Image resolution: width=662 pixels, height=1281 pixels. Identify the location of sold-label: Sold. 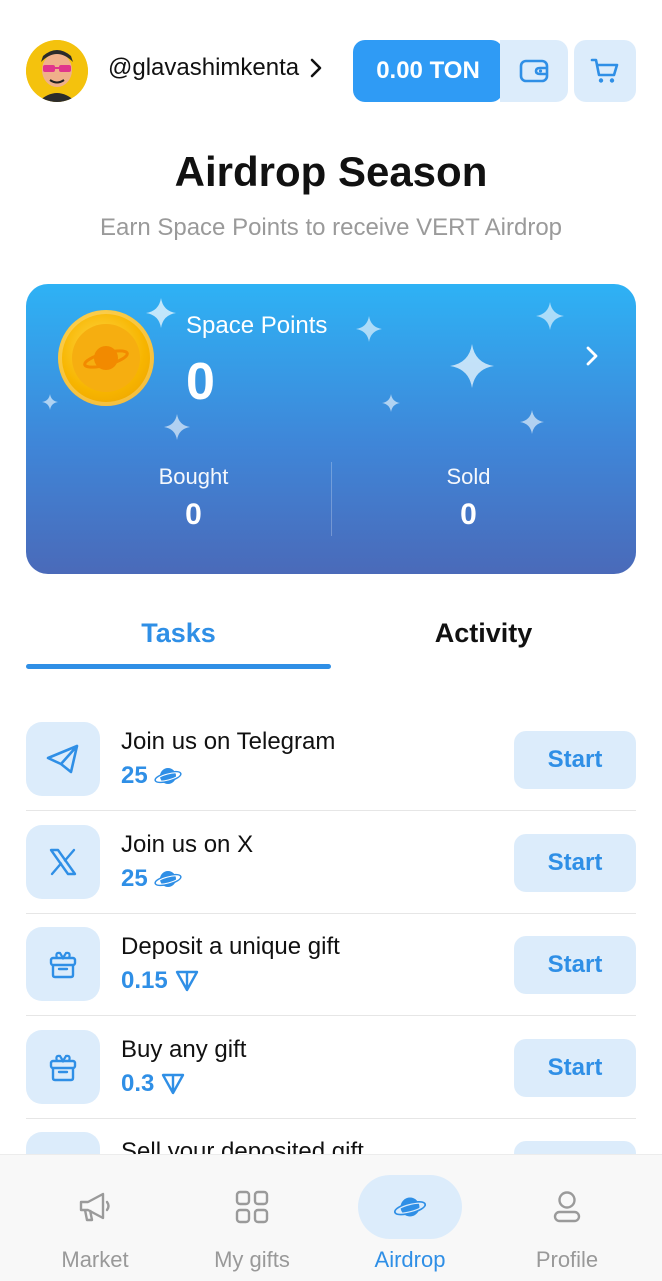
(468, 476).